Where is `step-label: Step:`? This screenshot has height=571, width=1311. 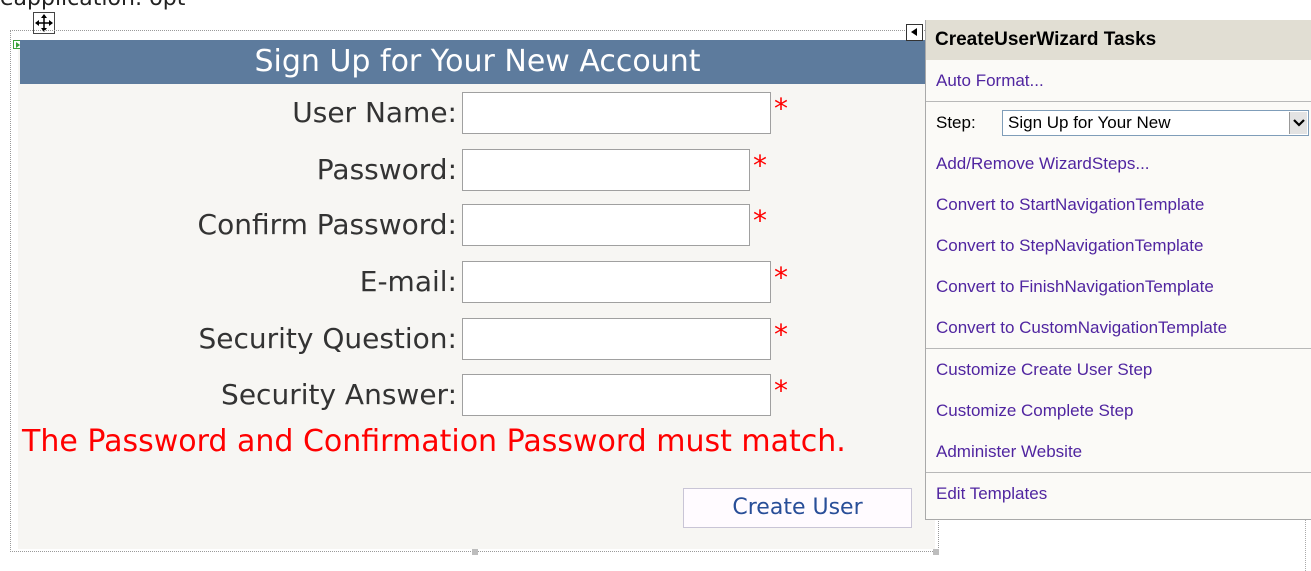
step-label: Step: is located at coordinates (956, 122).